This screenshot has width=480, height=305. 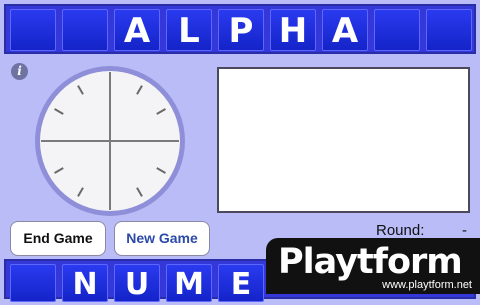 I want to click on watermark-logo: Playtform, so click(x=370, y=262).